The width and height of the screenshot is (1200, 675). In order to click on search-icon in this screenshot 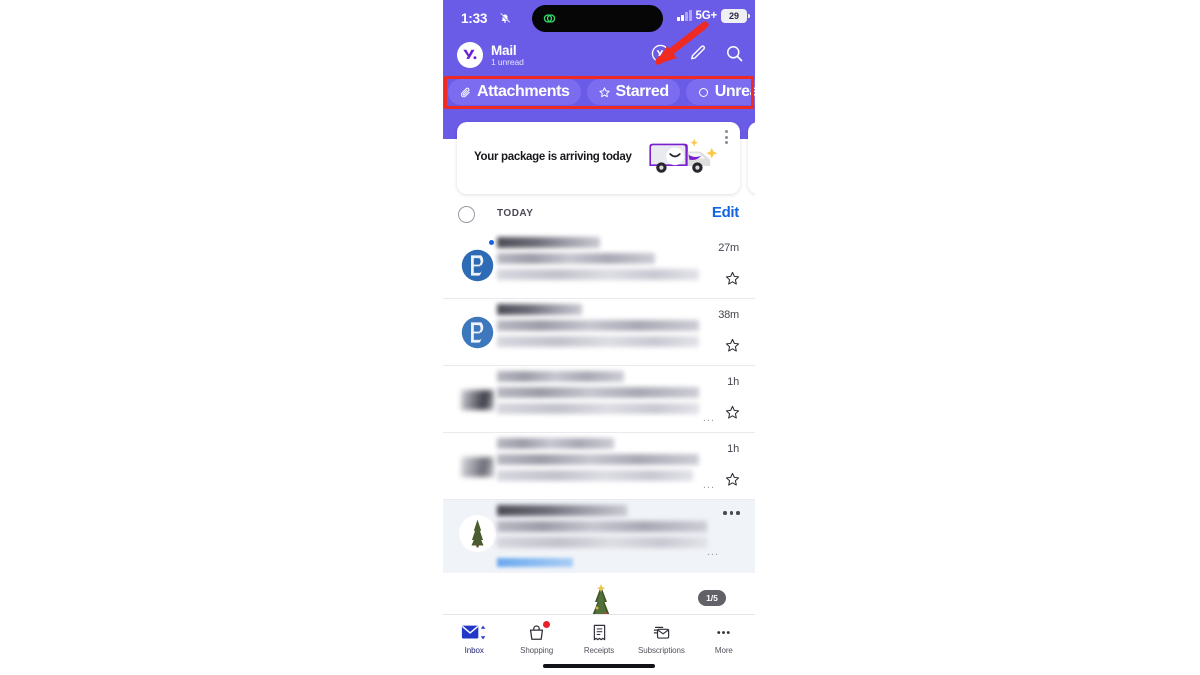, I will do `click(734, 53)`.